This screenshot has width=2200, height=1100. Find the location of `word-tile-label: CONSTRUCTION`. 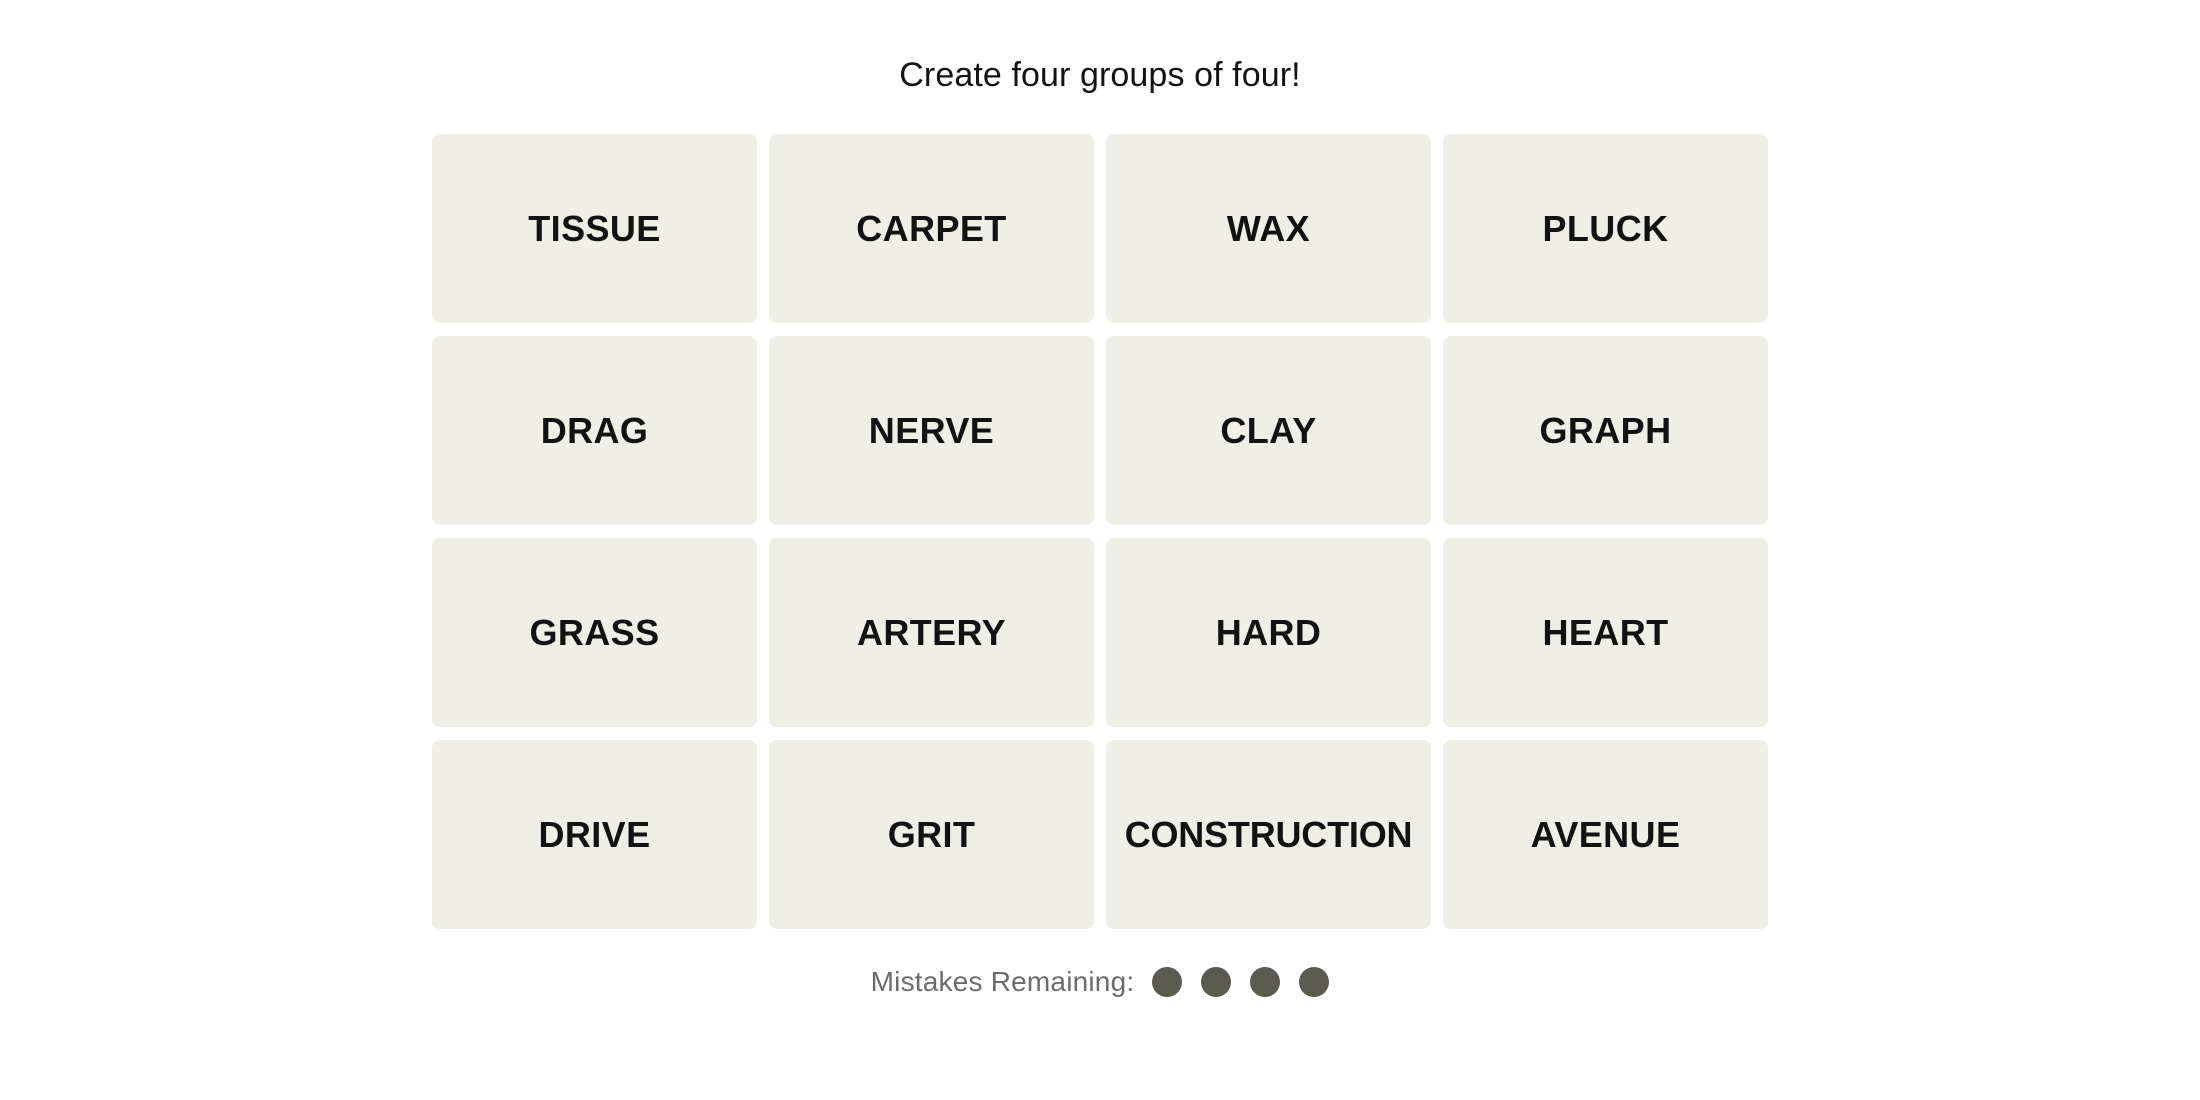

word-tile-label: CONSTRUCTION is located at coordinates (1268, 834).